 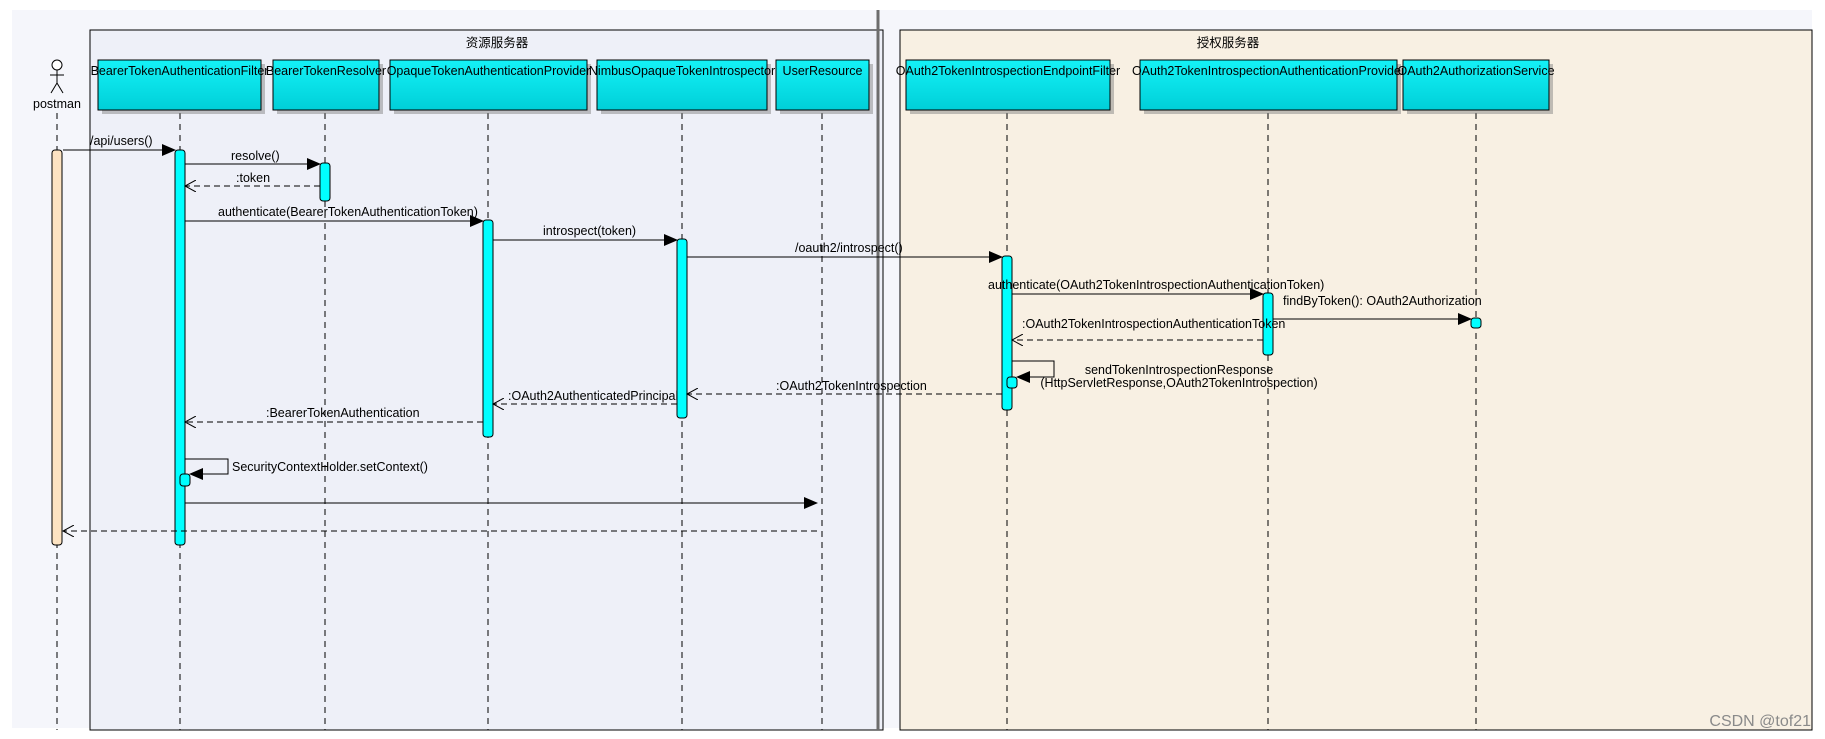 What do you see at coordinates (253, 178) in the screenshot?
I see `message-label-2: :token` at bounding box center [253, 178].